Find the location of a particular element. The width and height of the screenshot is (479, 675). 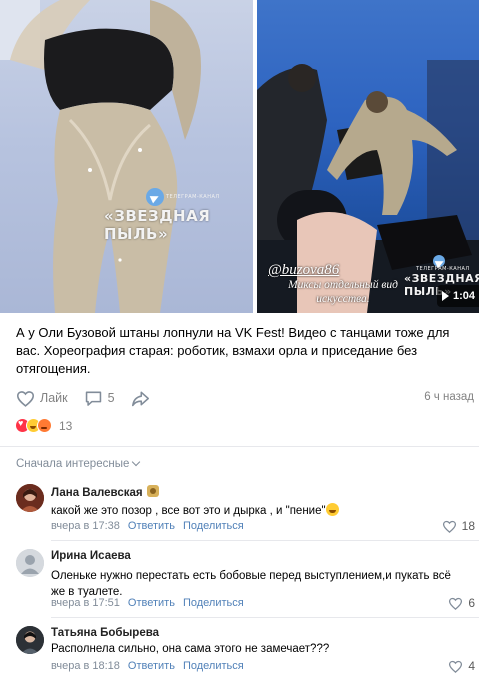

comment-like-count: 4 is located at coordinates (471, 666).